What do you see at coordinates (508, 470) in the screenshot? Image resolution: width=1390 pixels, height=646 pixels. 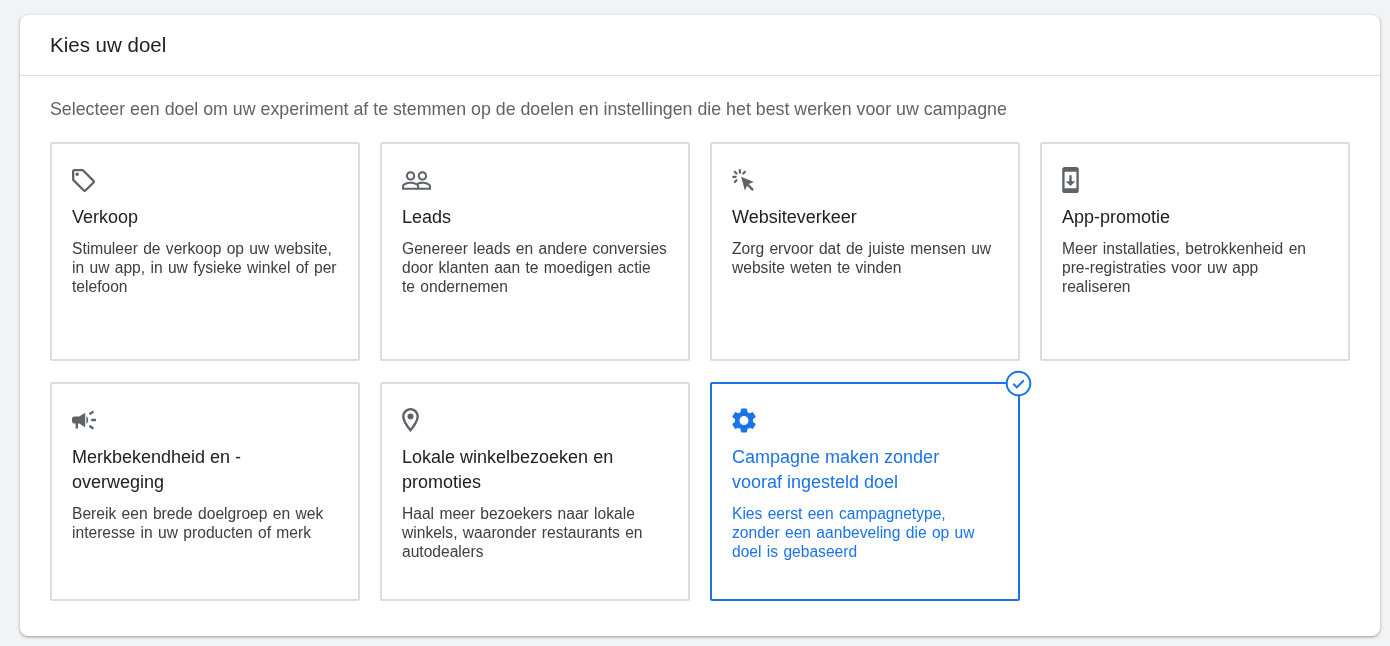 I see `goal-title: Lokale winkelbezoeken en promoties` at bounding box center [508, 470].